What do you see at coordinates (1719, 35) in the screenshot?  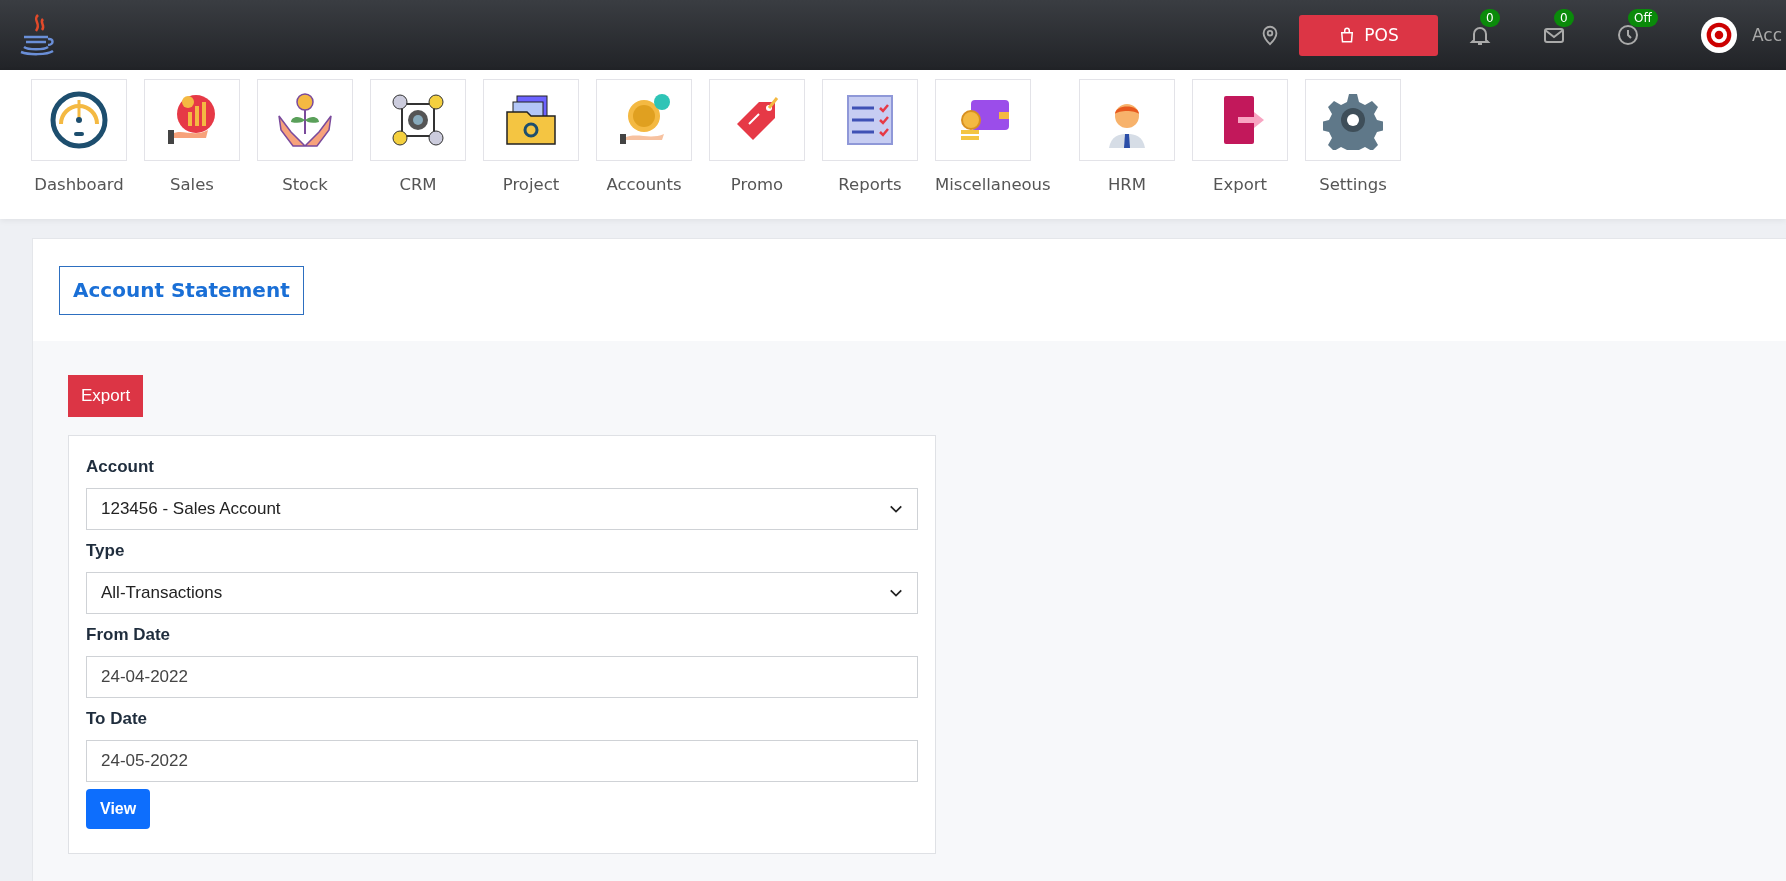 I see `user-avatar` at bounding box center [1719, 35].